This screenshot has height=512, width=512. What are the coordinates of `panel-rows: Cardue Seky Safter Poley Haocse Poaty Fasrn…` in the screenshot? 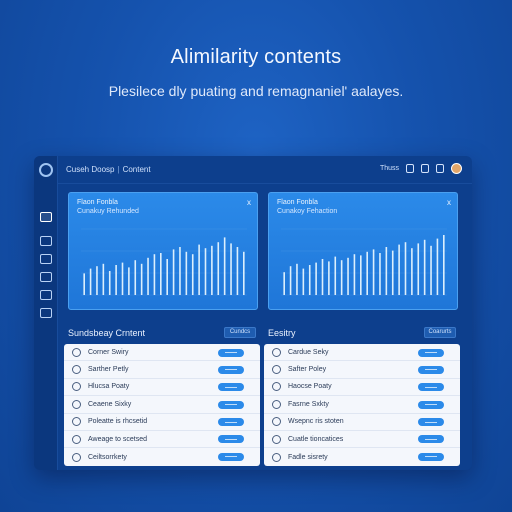 It's located at (362, 405).